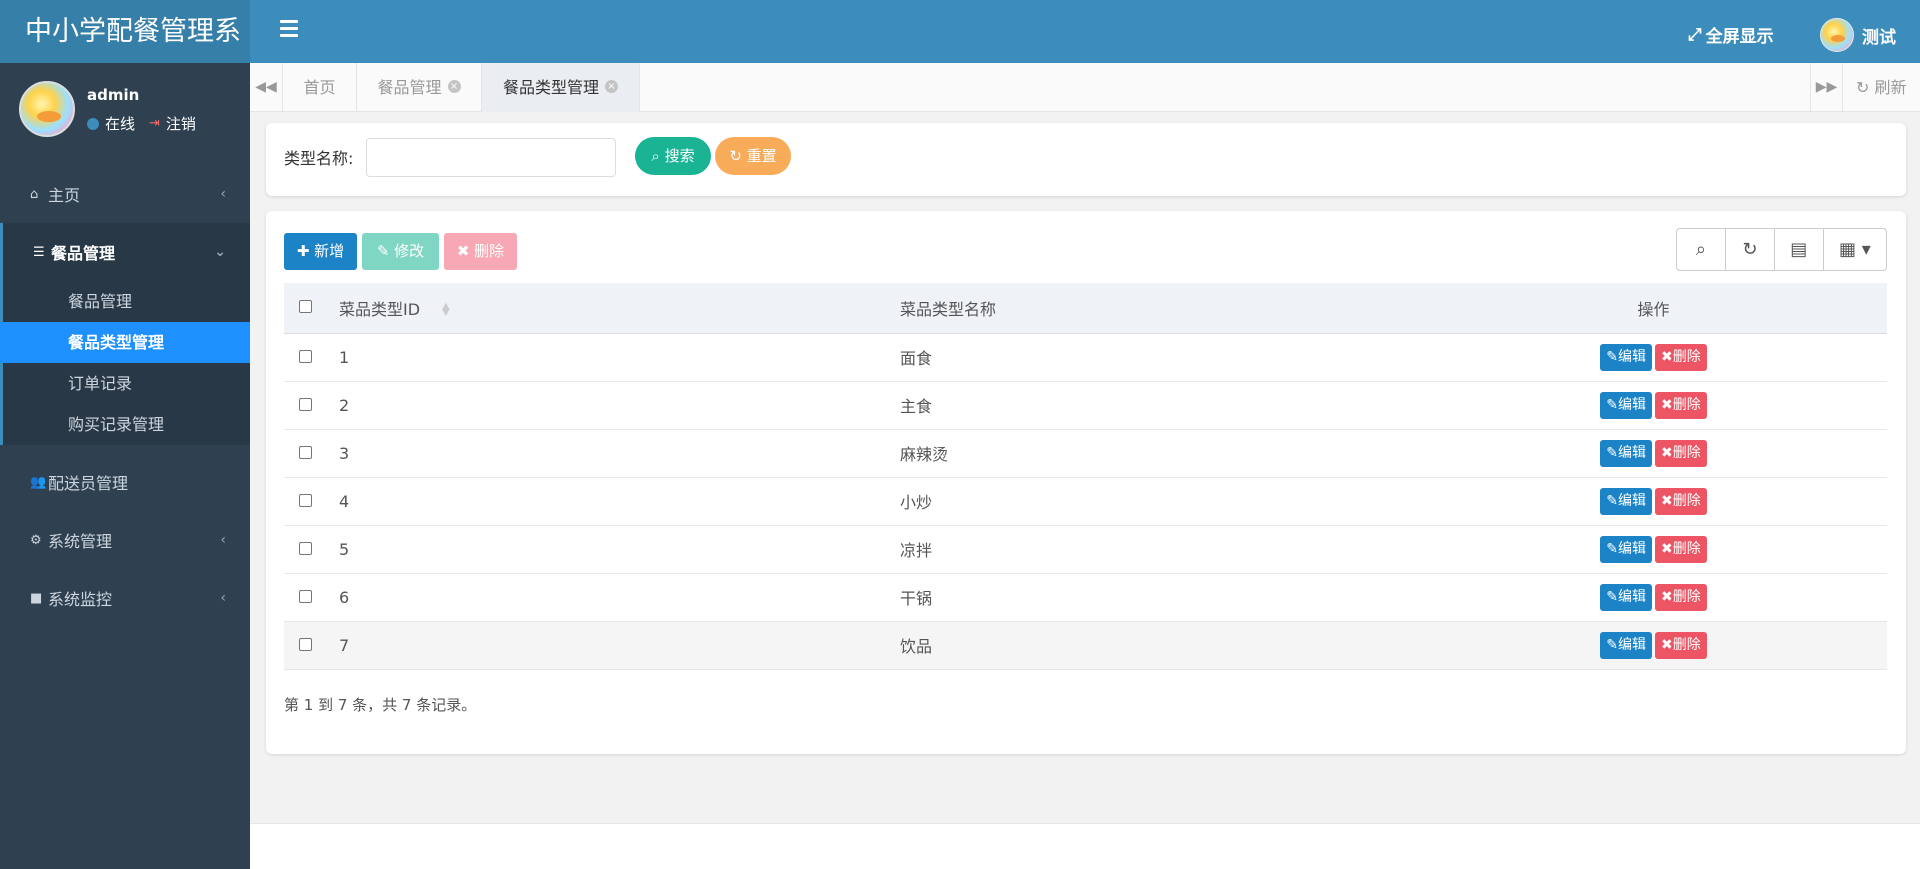  I want to click on app-title: 中小学配餐管理系, so click(125, 31).